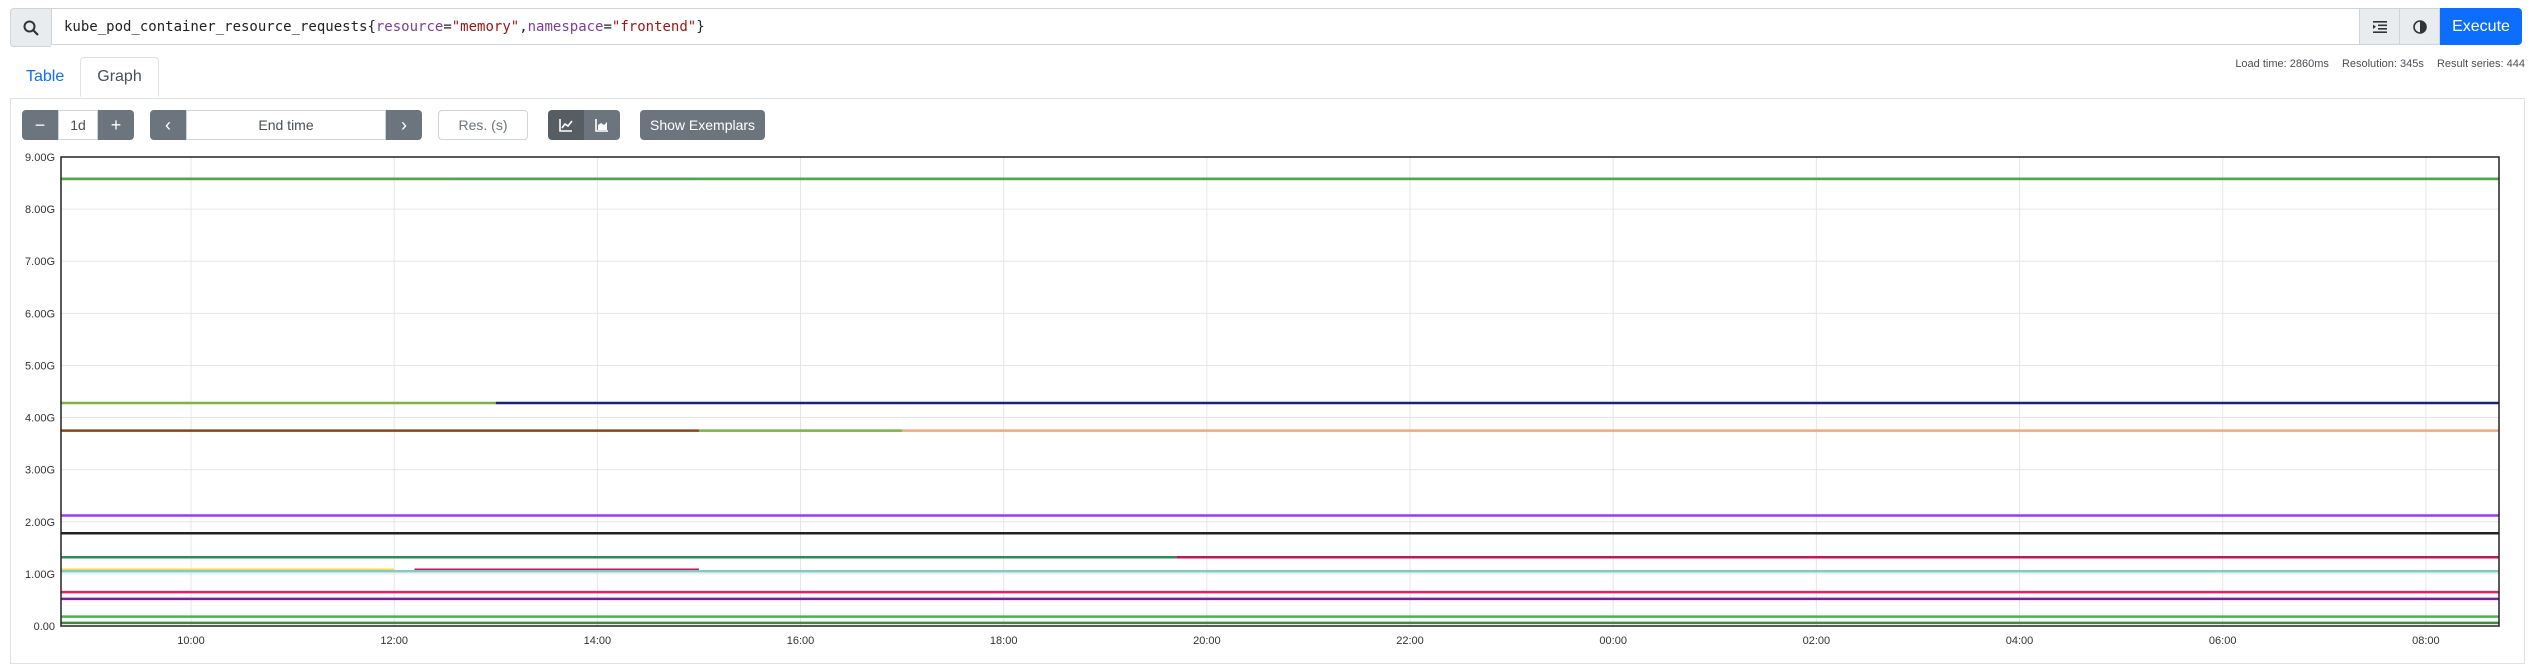  Describe the element at coordinates (1004, 641) in the screenshot. I see `x-tick-label: 18:00` at that location.